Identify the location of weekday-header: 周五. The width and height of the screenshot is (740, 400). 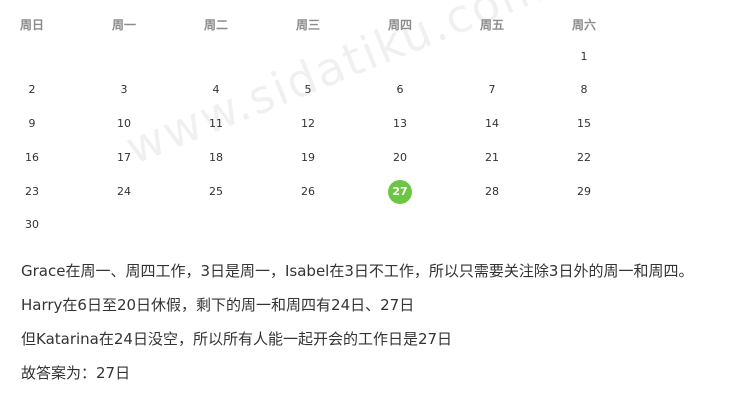
(491, 25).